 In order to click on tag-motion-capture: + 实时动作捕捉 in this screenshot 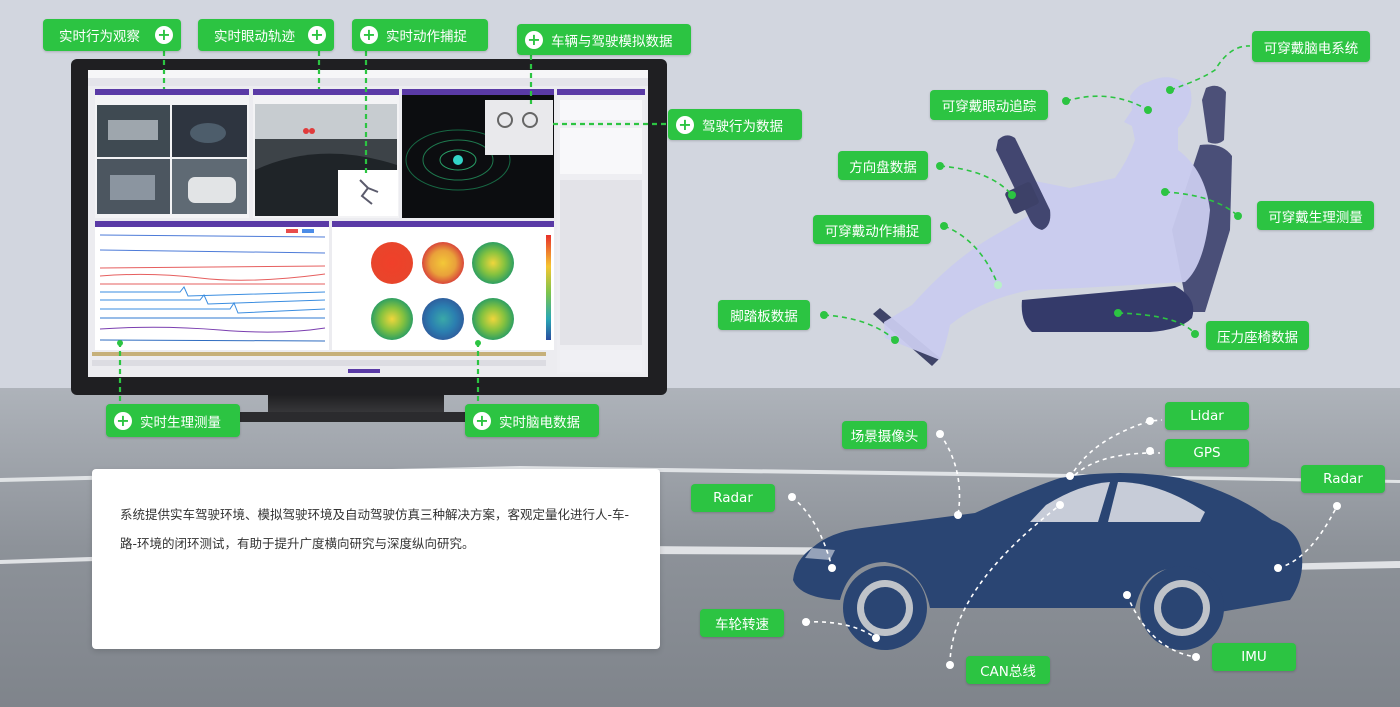, I will do `click(420, 35)`.